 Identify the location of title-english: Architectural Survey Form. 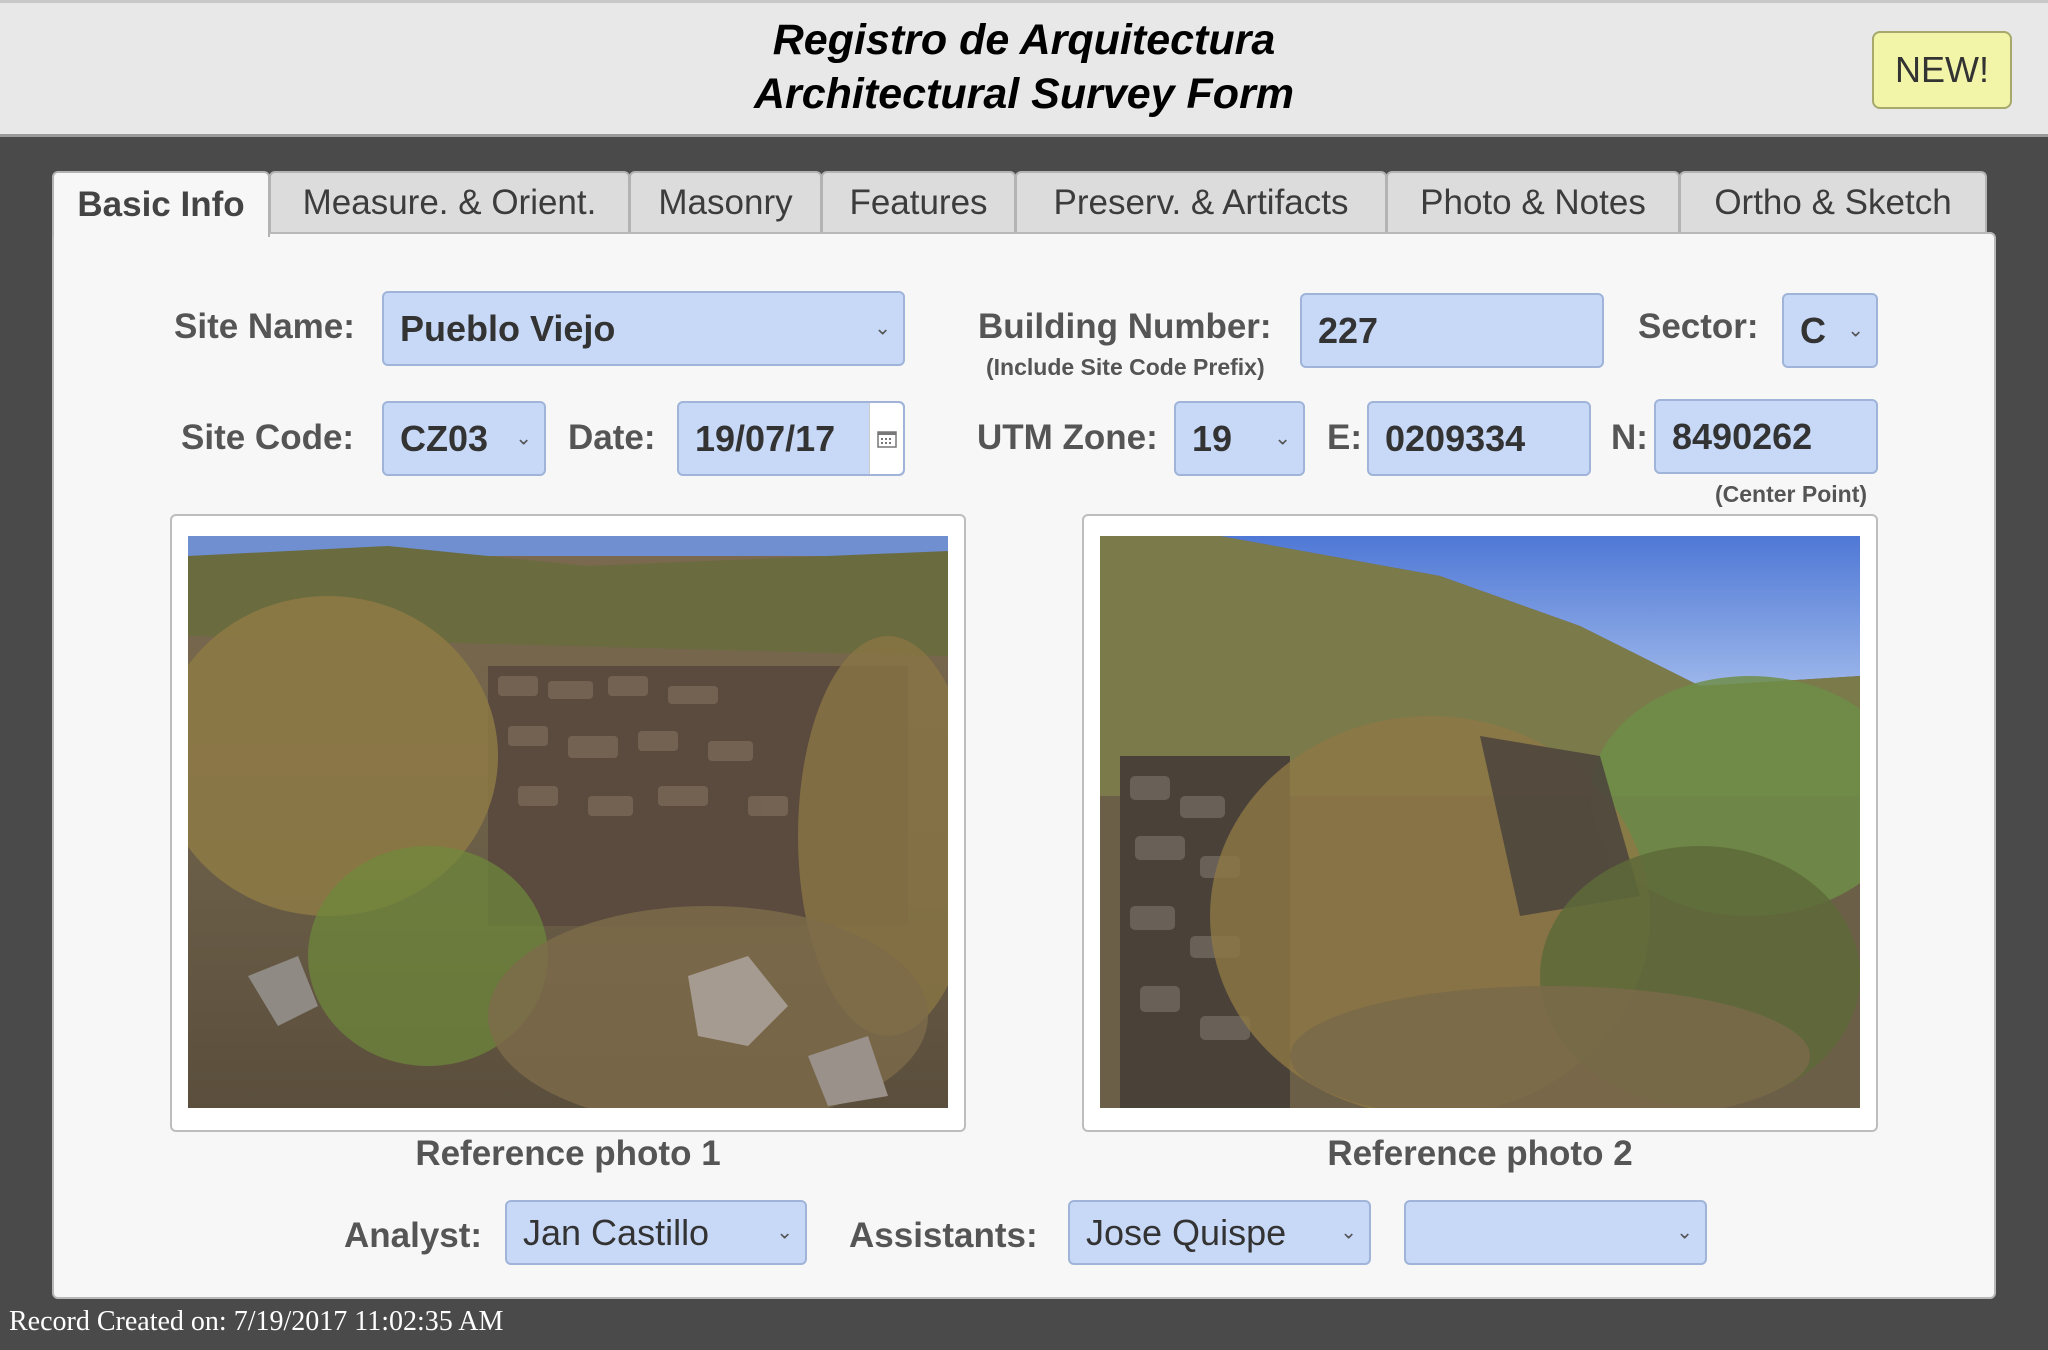
(1024, 94).